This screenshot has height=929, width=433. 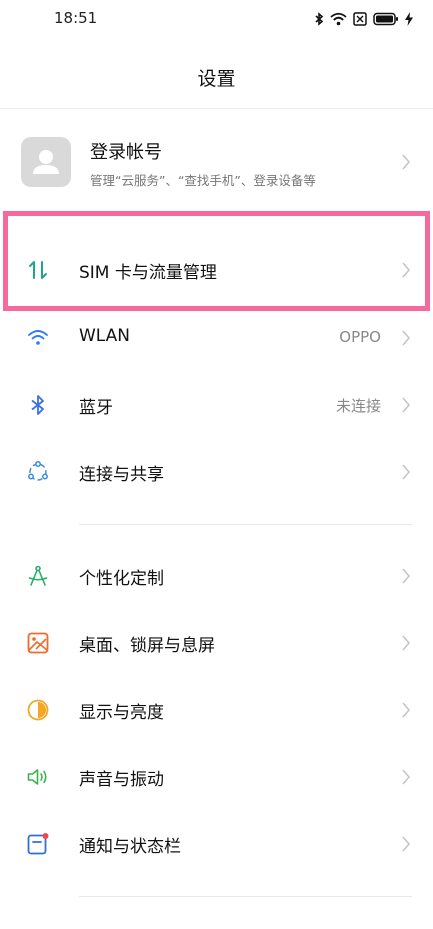 I want to click on settings-item-label: 蓝牙, so click(x=96, y=408).